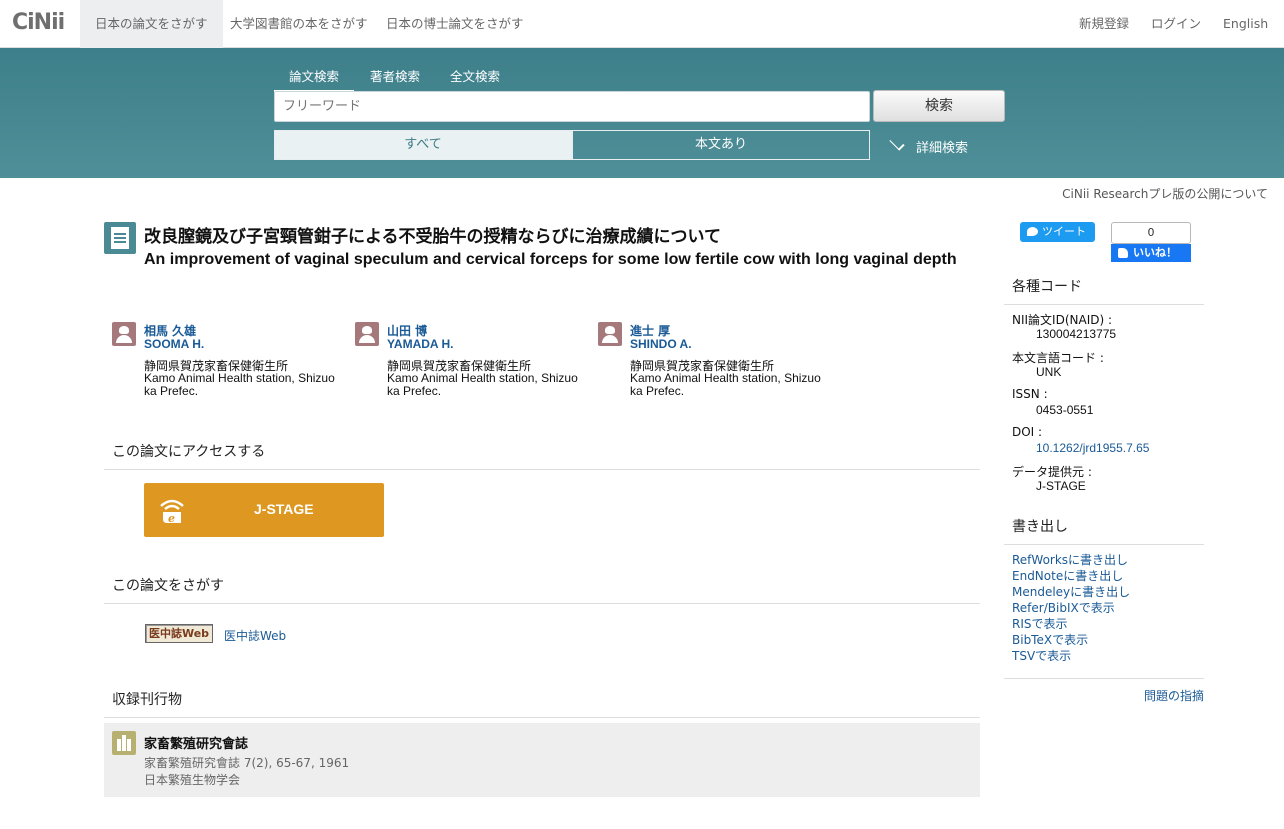 This screenshot has height=829, width=1284. I want to click on facebook-like-button: いいね！, so click(1151, 253).